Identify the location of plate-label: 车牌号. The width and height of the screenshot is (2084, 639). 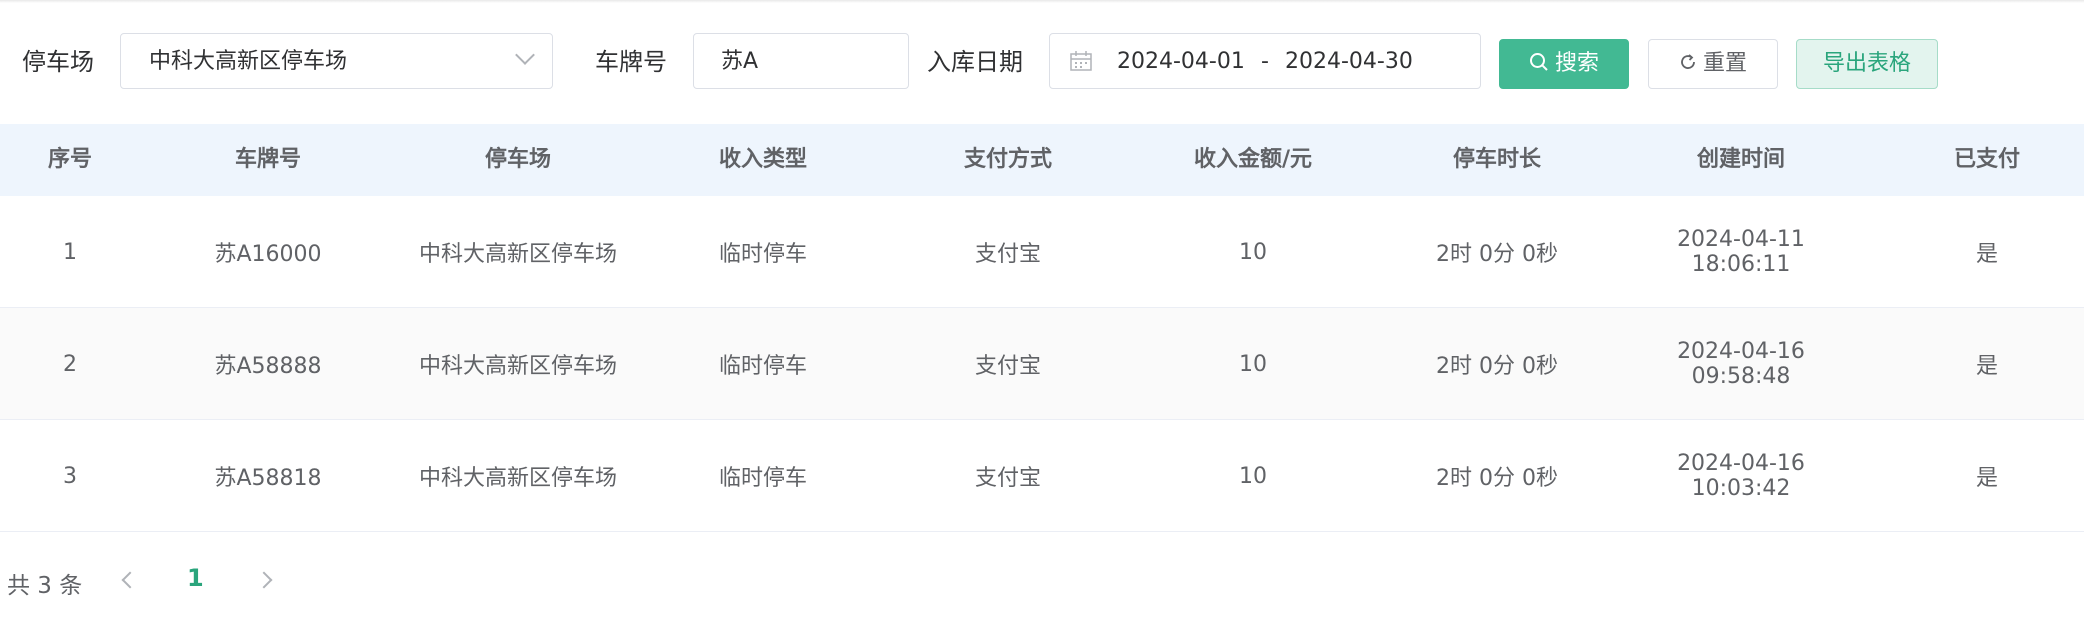
(631, 62).